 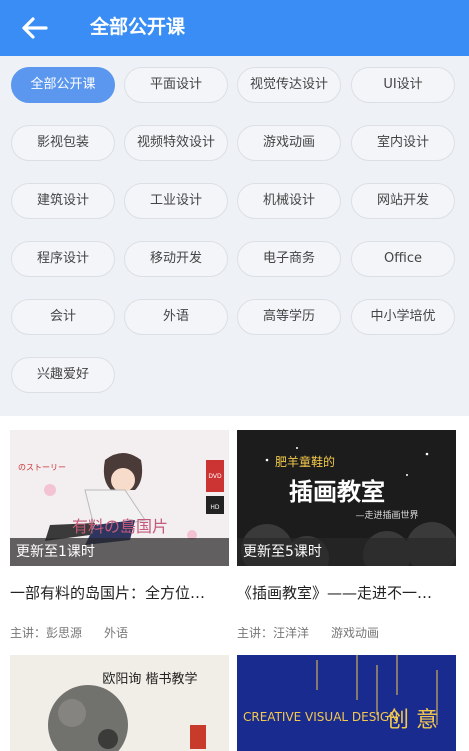 I want to click on svg-text: のストーリー, so click(x=42, y=467).